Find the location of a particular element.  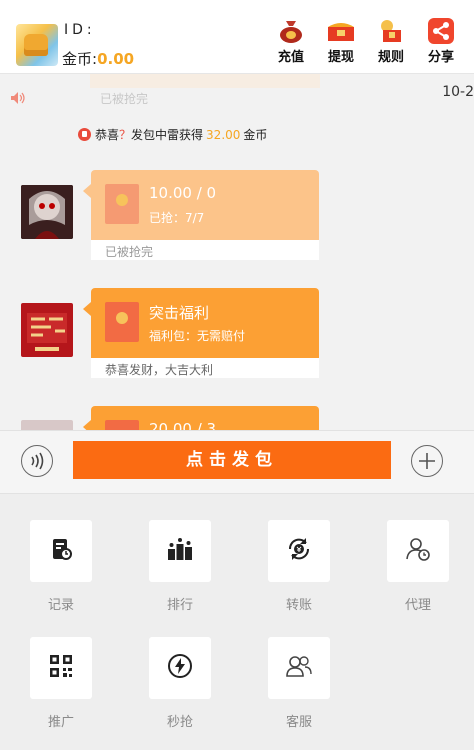

record-label: 记录 is located at coordinates (60, 605).